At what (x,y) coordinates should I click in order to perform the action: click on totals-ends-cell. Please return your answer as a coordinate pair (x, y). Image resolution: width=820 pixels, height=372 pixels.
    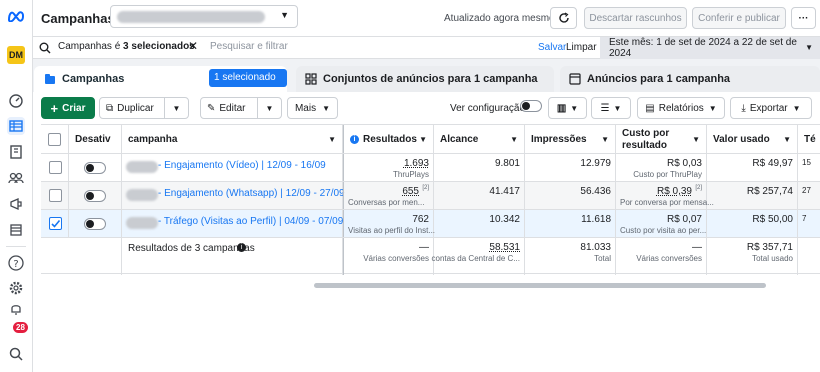
    Looking at the image, I should click on (809, 256).